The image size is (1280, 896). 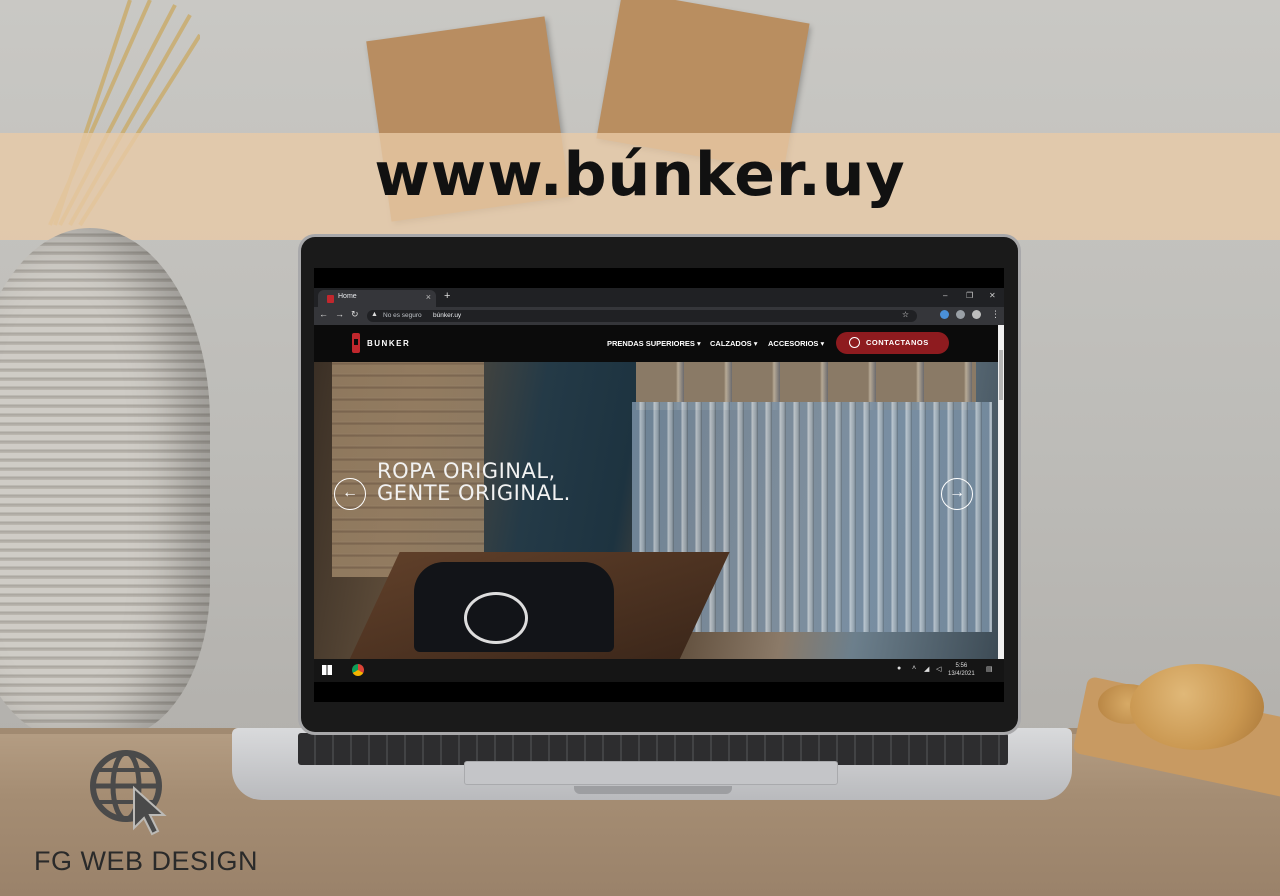 I want to click on watermark-text: FG WEB DESIGN, so click(x=146, y=861).